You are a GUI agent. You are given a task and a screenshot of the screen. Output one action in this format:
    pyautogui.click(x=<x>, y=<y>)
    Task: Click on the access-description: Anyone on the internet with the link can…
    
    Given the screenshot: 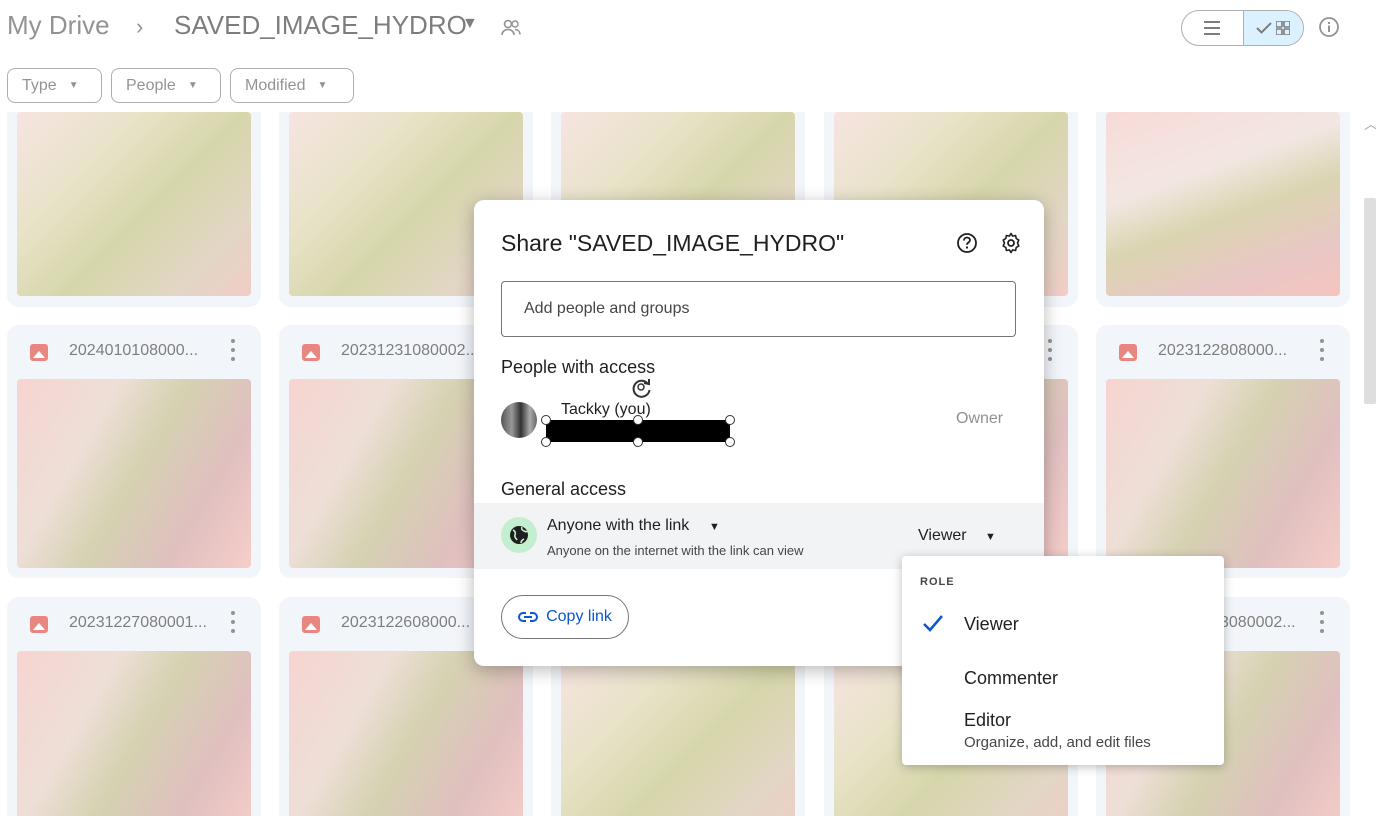 What is the action you would take?
    pyautogui.click(x=675, y=550)
    